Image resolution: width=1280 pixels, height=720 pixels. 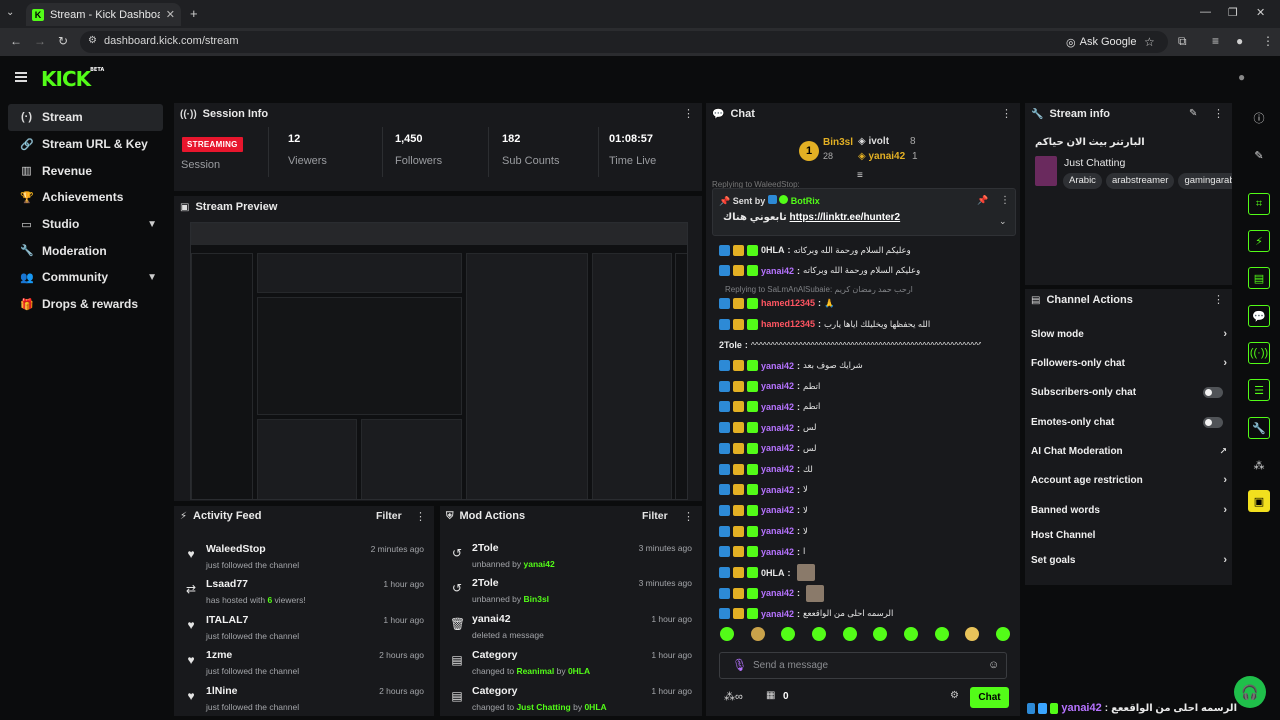 What do you see at coordinates (1259, 465) in the screenshot?
I see `users-icon: ⁂` at bounding box center [1259, 465].